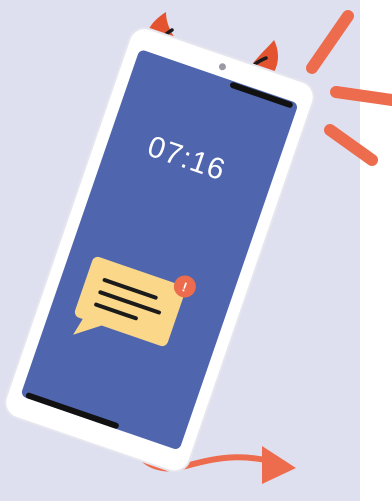 The height and width of the screenshot is (501, 392). What do you see at coordinates (351, 145) in the screenshot?
I see `alarm-line-bottom` at bounding box center [351, 145].